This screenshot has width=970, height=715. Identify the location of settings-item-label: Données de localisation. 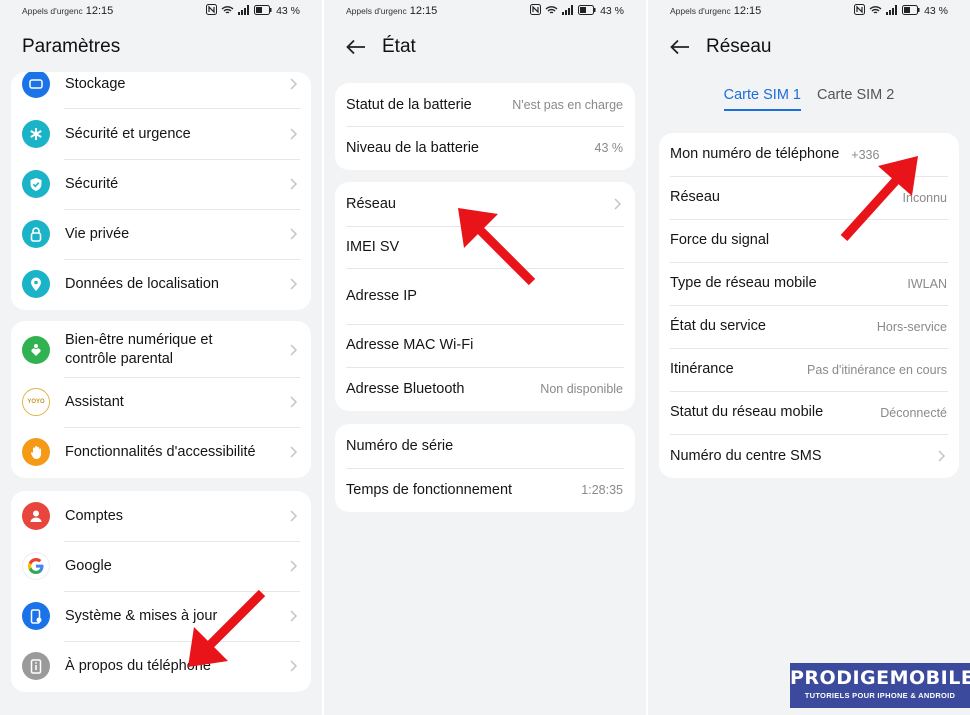
(142, 283).